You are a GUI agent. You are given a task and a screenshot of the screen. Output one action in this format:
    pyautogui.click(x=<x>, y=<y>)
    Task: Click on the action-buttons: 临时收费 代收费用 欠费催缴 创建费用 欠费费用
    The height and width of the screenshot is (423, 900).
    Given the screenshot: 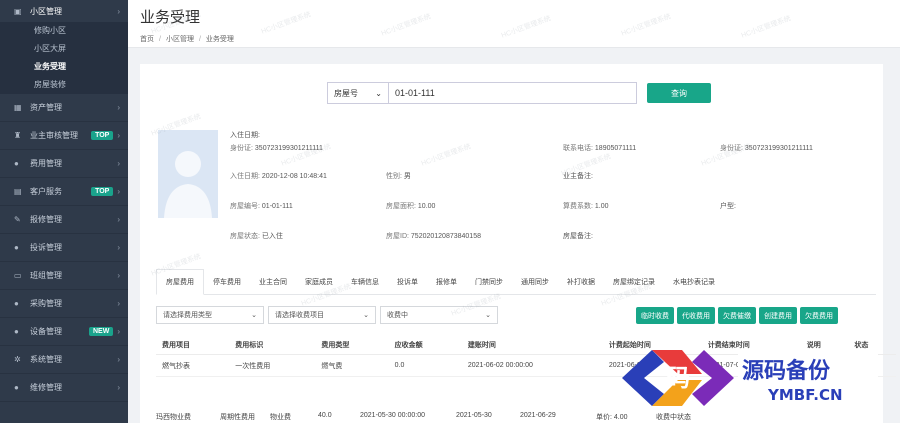 What is the action you would take?
    pyautogui.click(x=738, y=315)
    